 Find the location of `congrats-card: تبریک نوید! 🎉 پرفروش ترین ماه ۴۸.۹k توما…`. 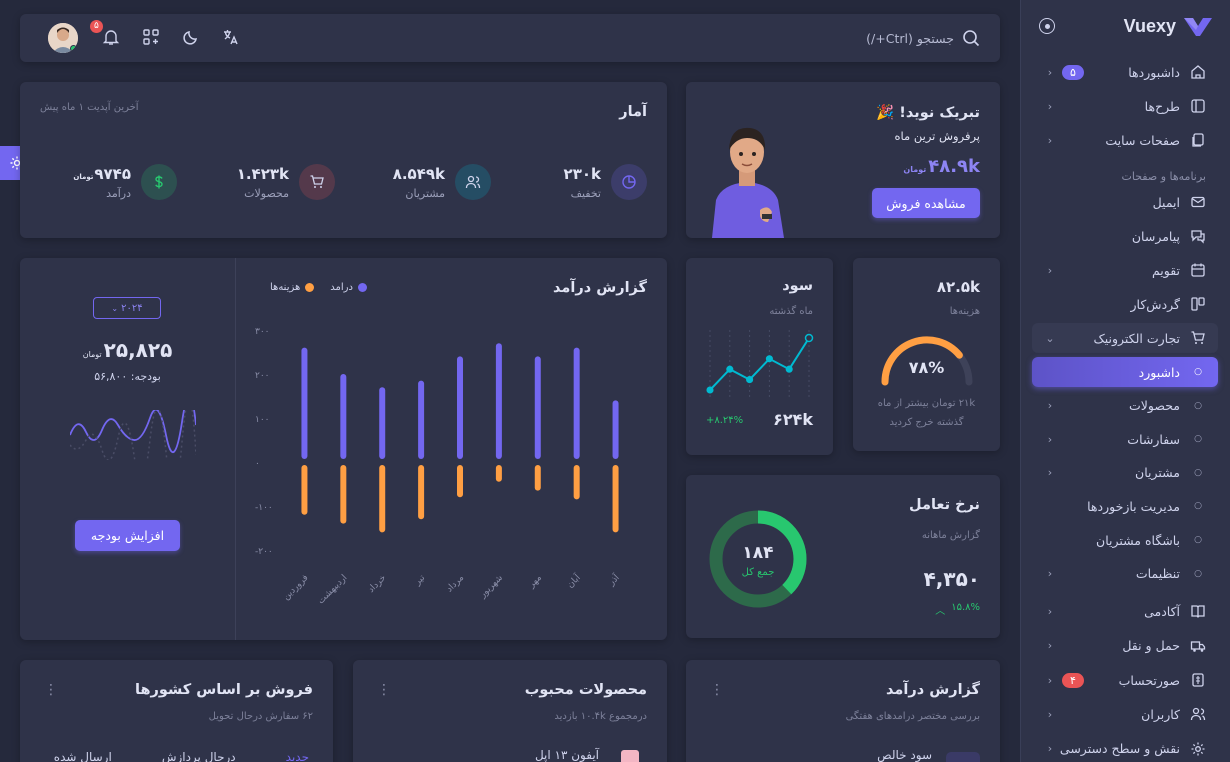

congrats-card: تبریک نوید! 🎉 پرفروش ترین ماه ۴۸.۹k توما… is located at coordinates (843, 160).